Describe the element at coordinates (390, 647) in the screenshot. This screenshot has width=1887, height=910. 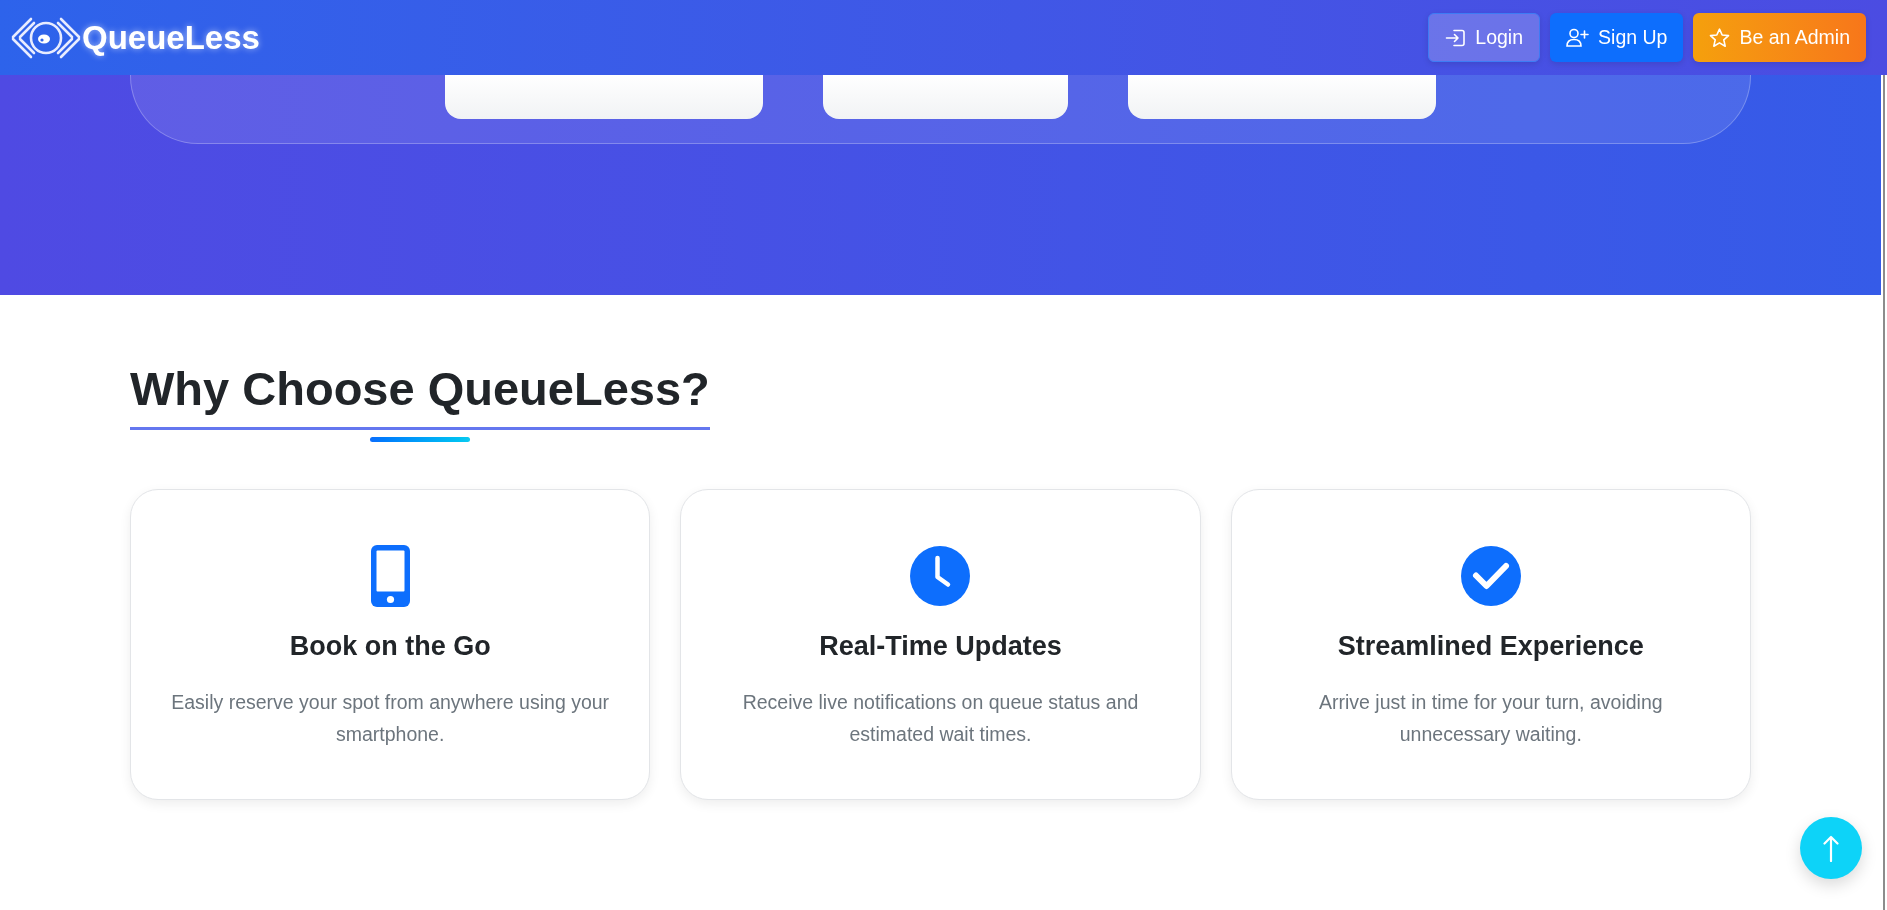
I see `feature-title: Book on the Go` at that location.